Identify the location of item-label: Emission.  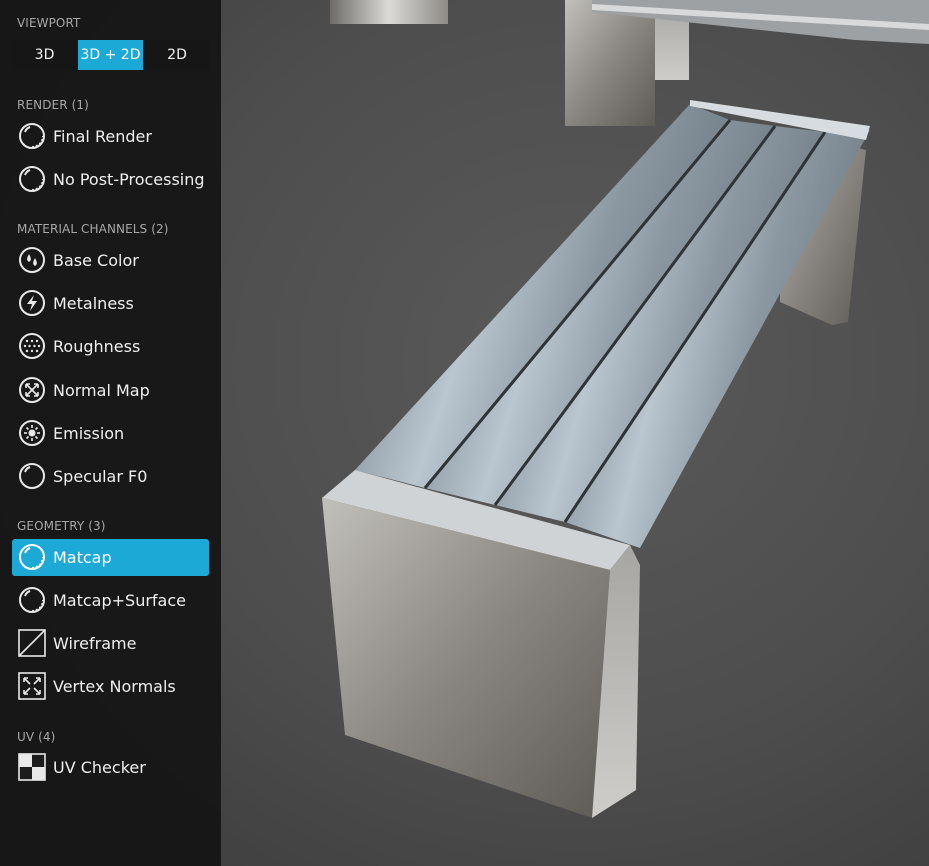
(89, 433).